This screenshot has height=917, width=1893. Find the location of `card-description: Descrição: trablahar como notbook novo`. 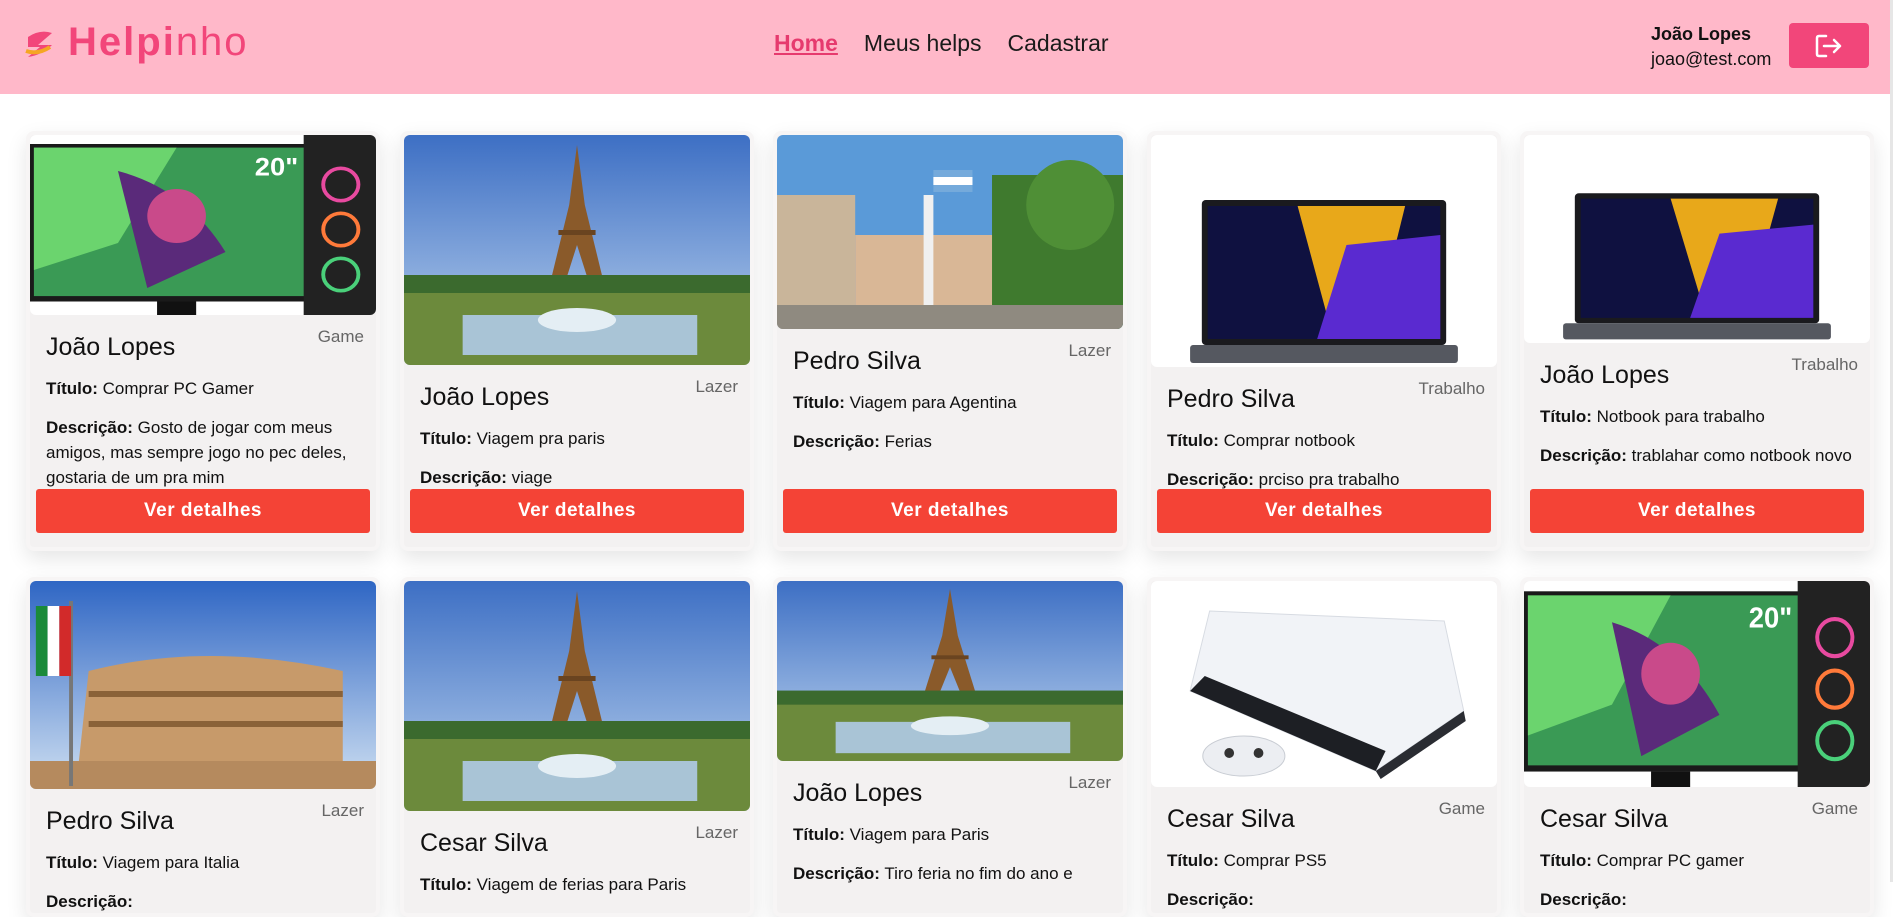

card-description: Descrição: trablahar como notbook novo is located at coordinates (1696, 455).